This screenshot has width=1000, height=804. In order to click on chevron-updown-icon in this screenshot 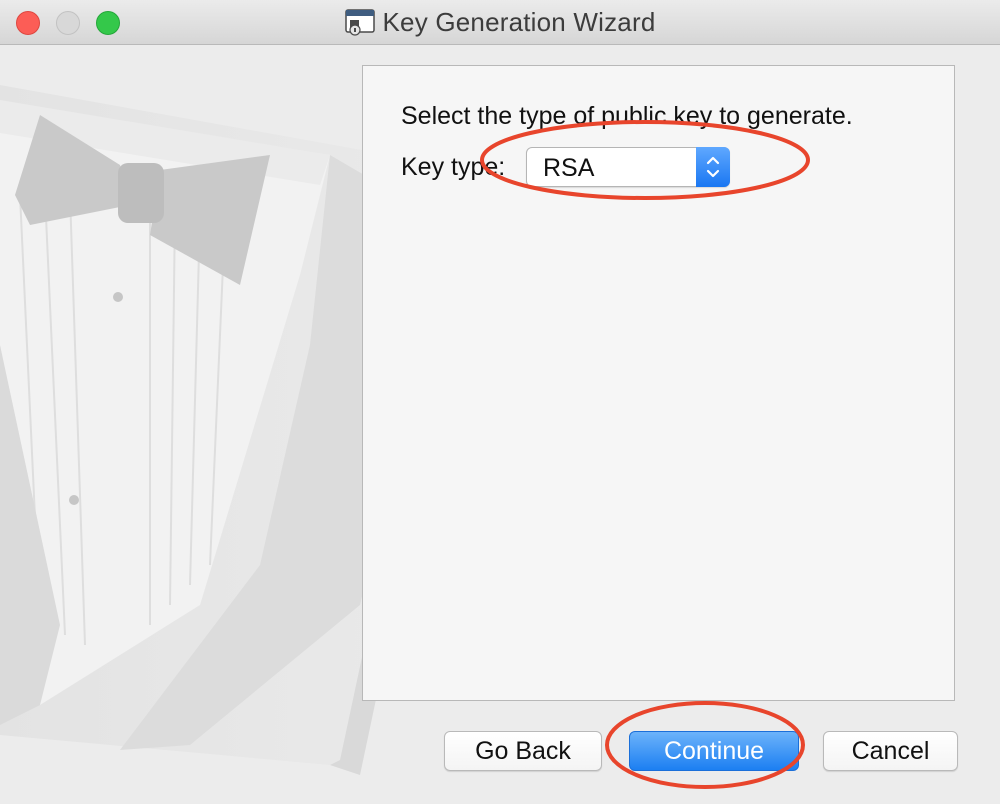, I will do `click(713, 167)`.